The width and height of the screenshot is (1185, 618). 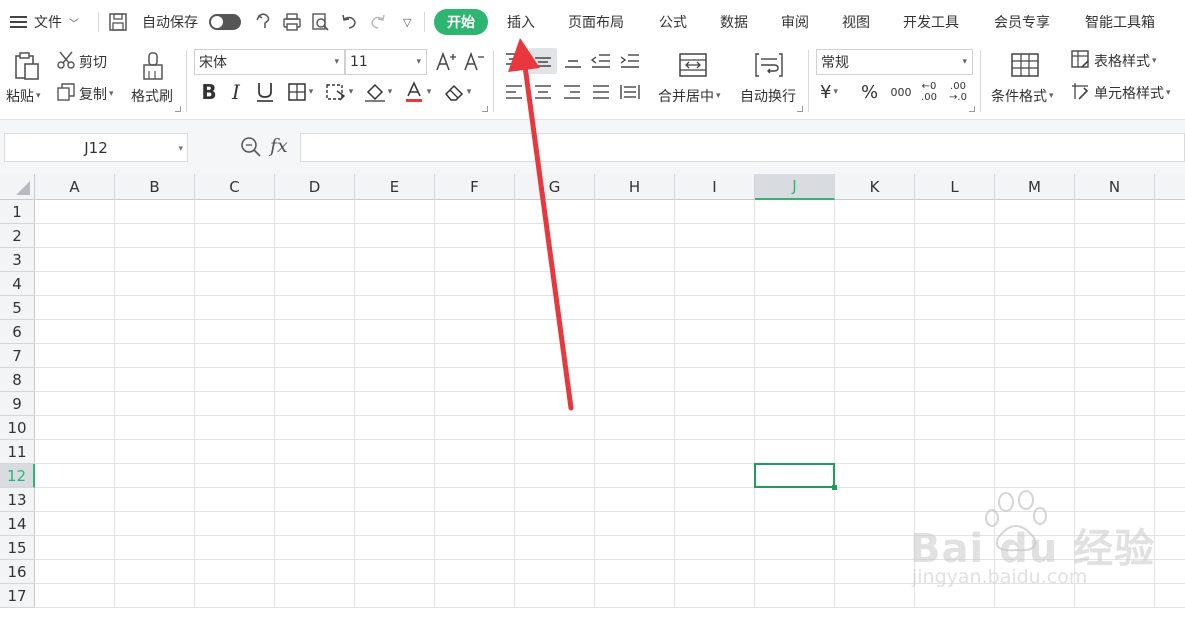 I want to click on tab-member: 会员专享, so click(x=1022, y=22).